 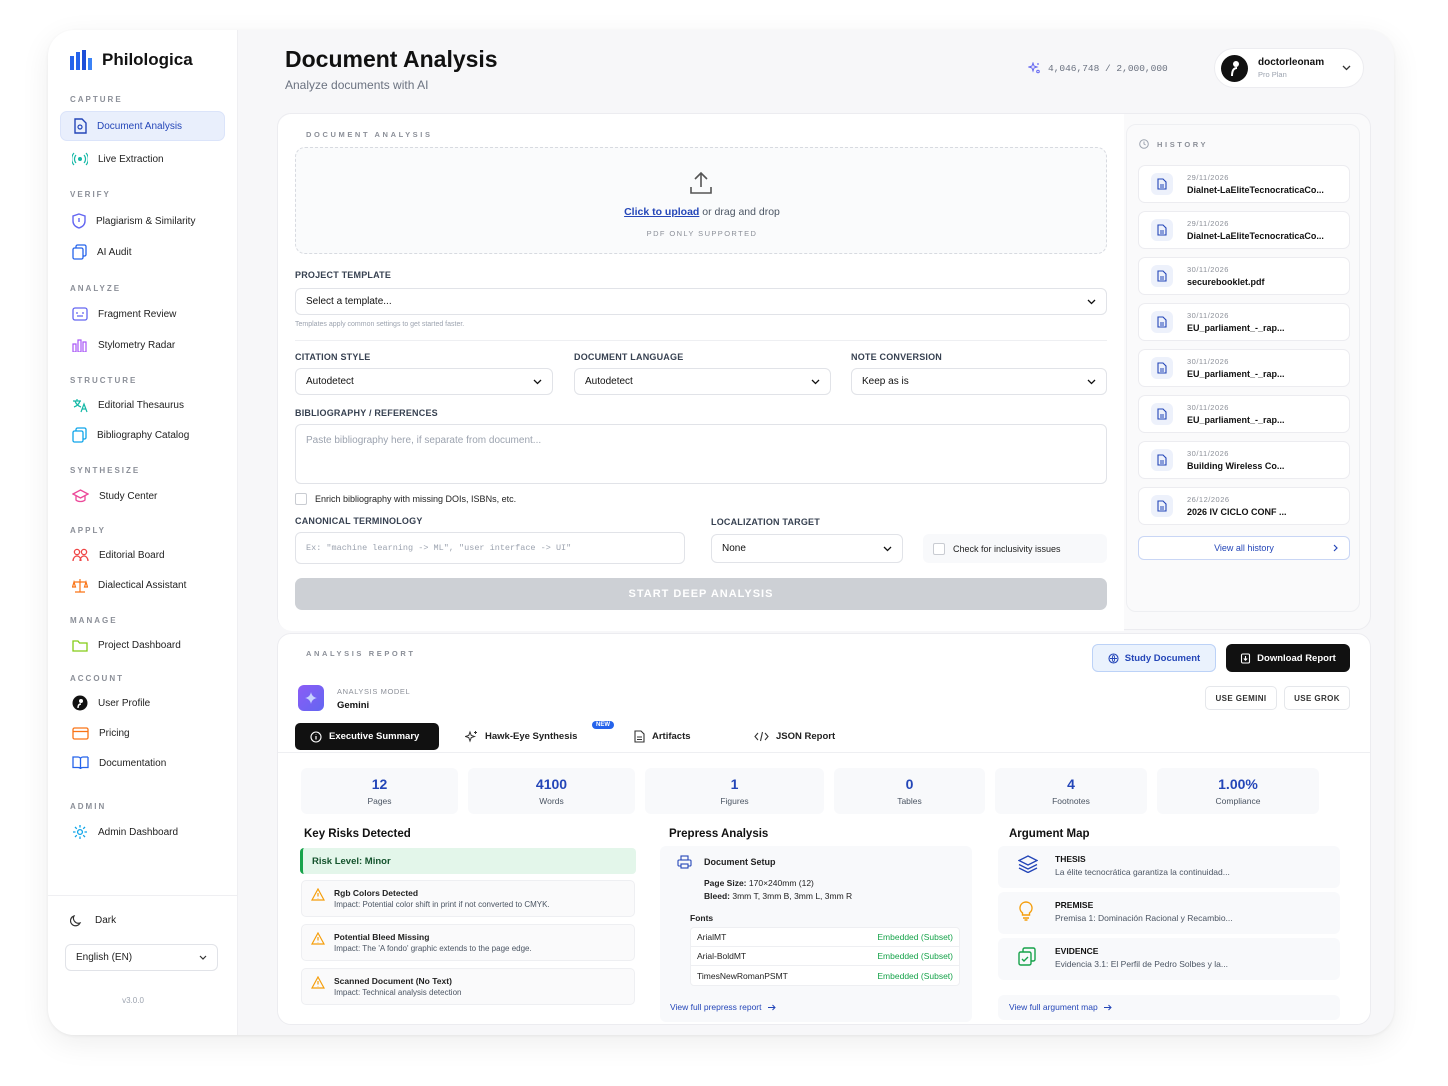 I want to click on sidebar-item-project-dashboard: Project Dashboard, so click(x=142, y=645).